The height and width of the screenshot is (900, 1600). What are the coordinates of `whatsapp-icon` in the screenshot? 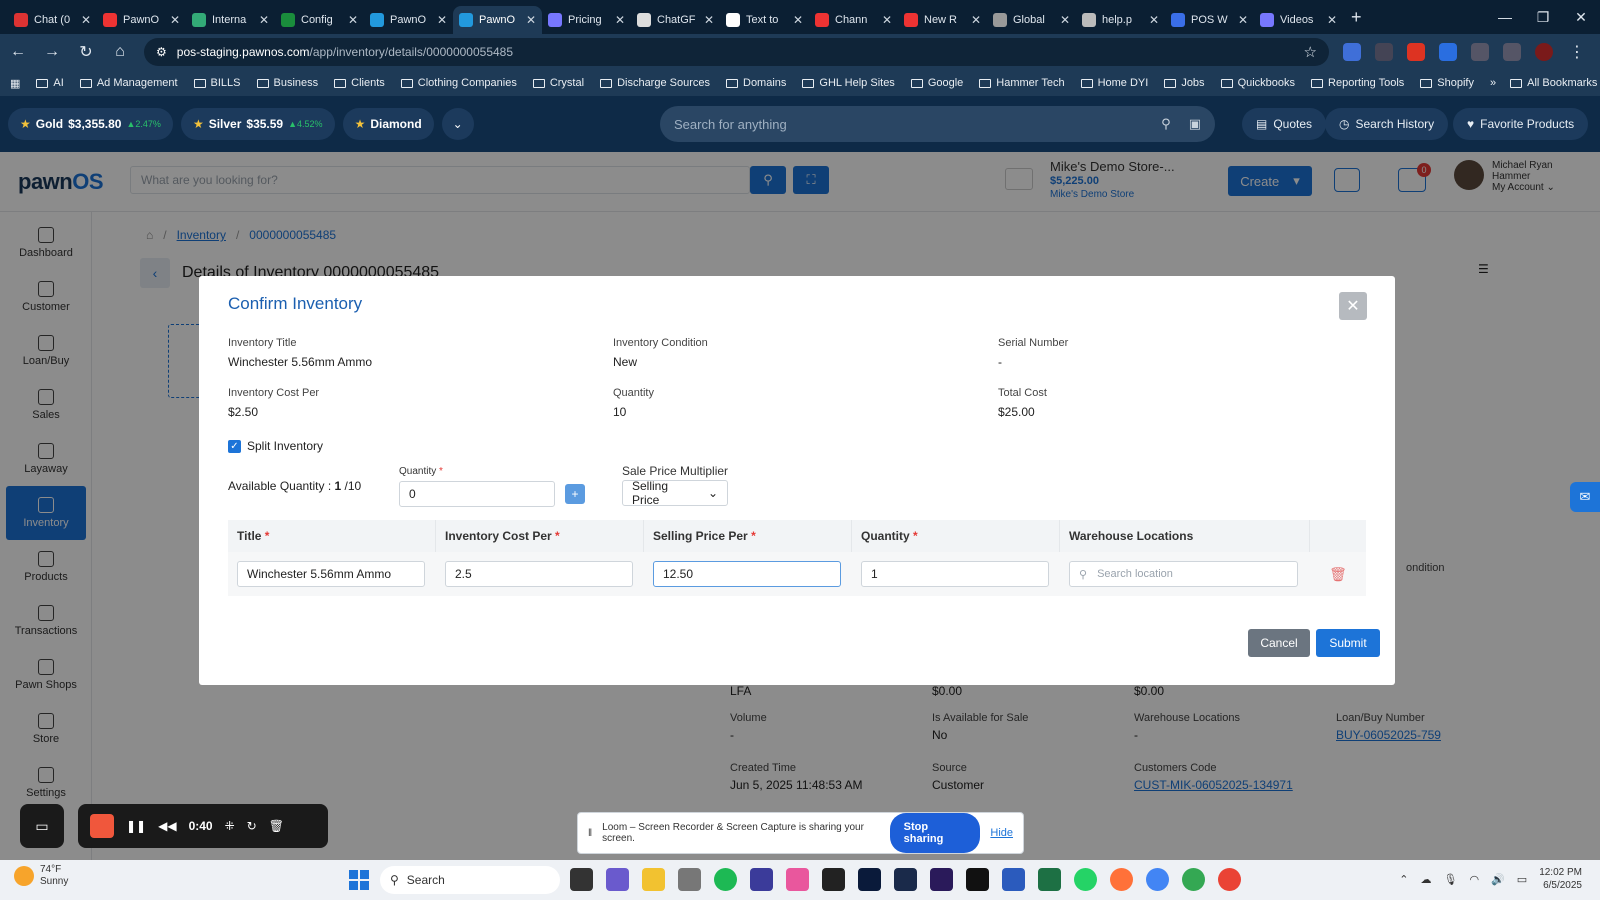 It's located at (1085, 879).